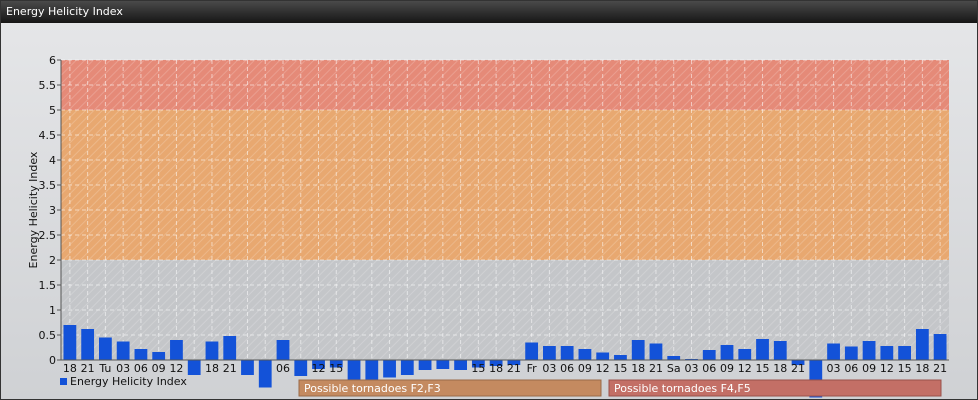 Image resolution: width=978 pixels, height=400 pixels. What do you see at coordinates (532, 368) in the screenshot?
I see `x-tick-label: Fr` at bounding box center [532, 368].